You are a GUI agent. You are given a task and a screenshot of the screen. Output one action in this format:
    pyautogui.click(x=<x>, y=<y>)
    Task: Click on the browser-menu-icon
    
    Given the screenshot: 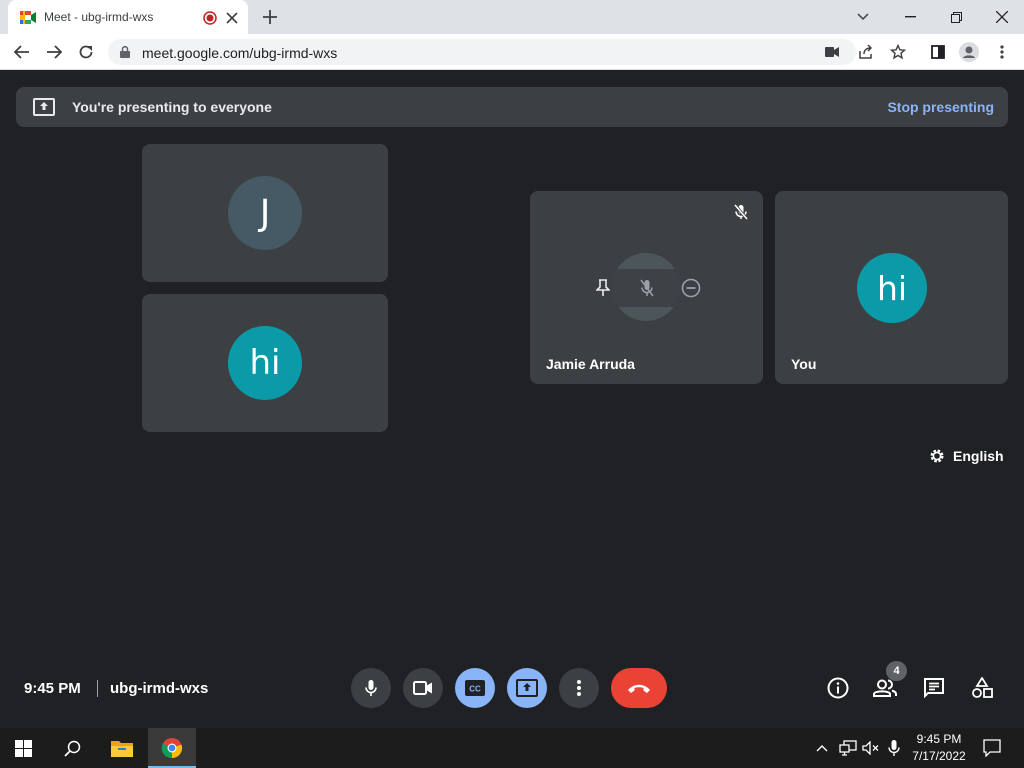 What is the action you would take?
    pyautogui.click(x=1002, y=52)
    